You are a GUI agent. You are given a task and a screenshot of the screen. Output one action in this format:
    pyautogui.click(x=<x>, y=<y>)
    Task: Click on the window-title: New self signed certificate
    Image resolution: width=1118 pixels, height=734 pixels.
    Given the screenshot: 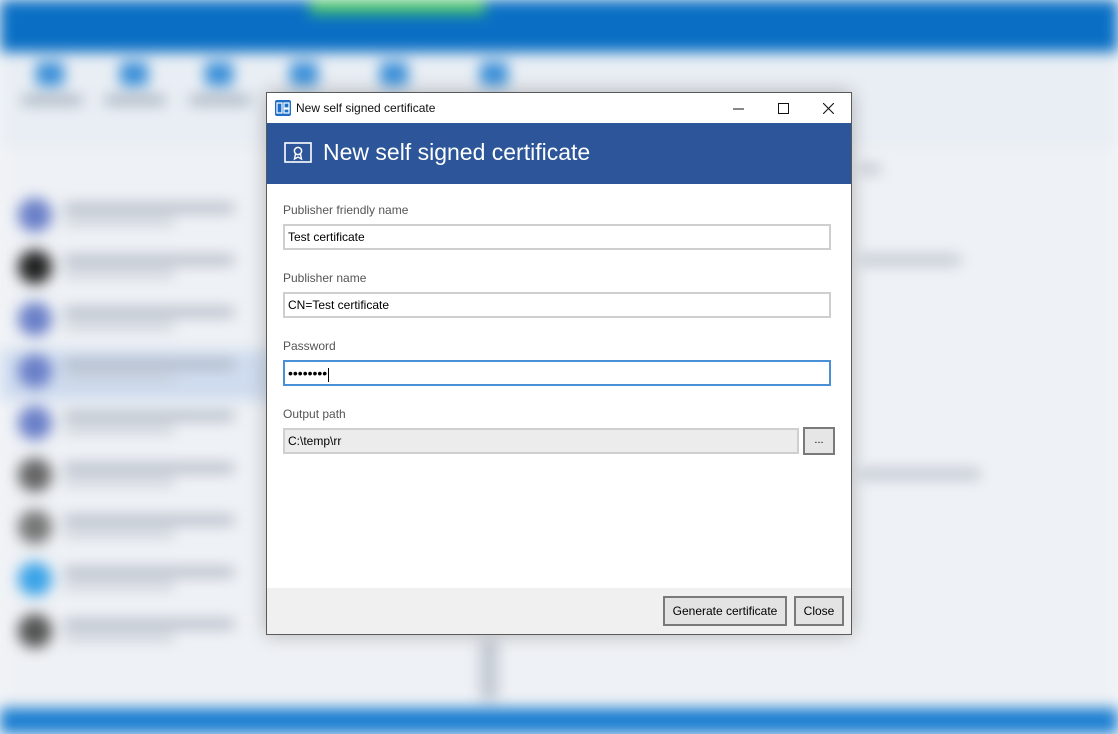 What is the action you would take?
    pyautogui.click(x=366, y=108)
    